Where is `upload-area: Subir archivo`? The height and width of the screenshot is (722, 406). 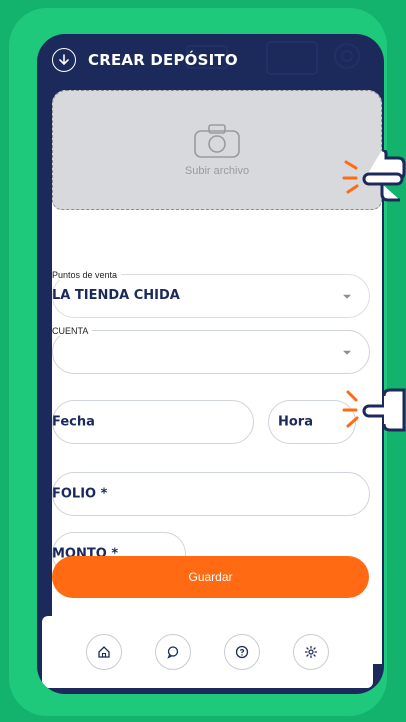 upload-area: Subir archivo is located at coordinates (217, 150).